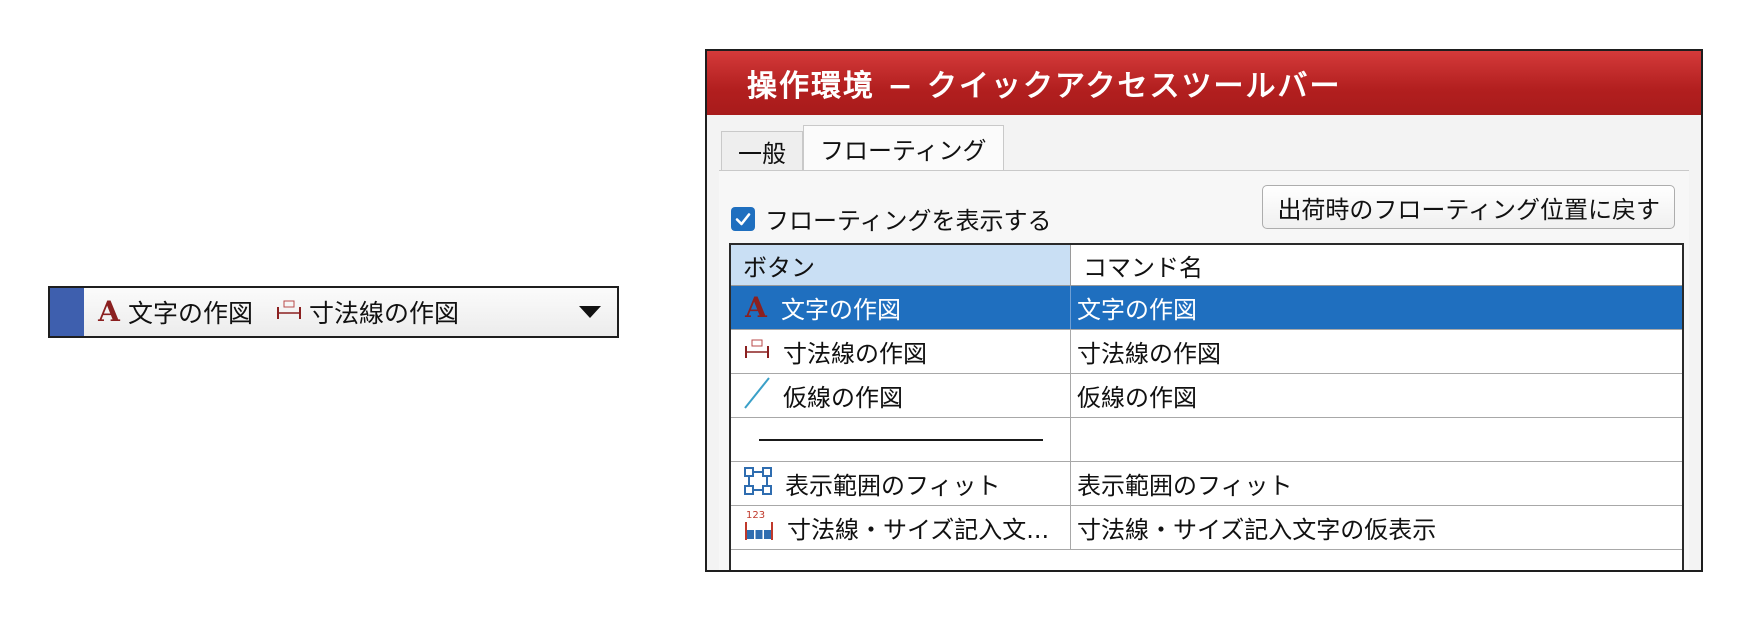 This screenshot has height=623, width=1756. I want to click on command-name, so click(1376, 439).